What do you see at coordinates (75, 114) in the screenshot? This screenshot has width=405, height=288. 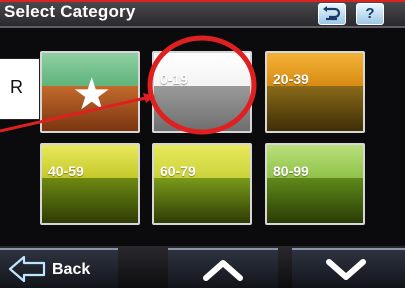 I see `annotation-arrow-line` at bounding box center [75, 114].